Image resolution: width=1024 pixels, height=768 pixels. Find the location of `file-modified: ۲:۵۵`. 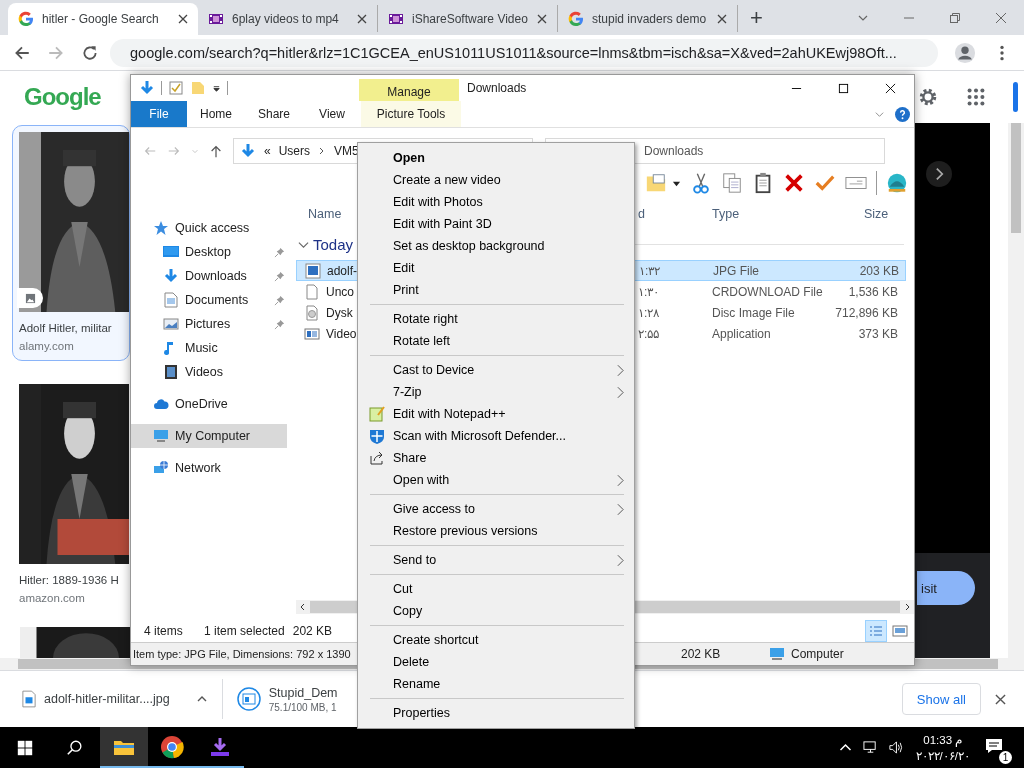

file-modified: ۲:۵۵ is located at coordinates (649, 333).